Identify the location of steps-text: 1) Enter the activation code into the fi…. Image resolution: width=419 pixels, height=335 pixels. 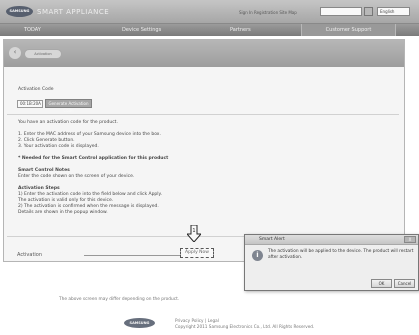
(90, 194).